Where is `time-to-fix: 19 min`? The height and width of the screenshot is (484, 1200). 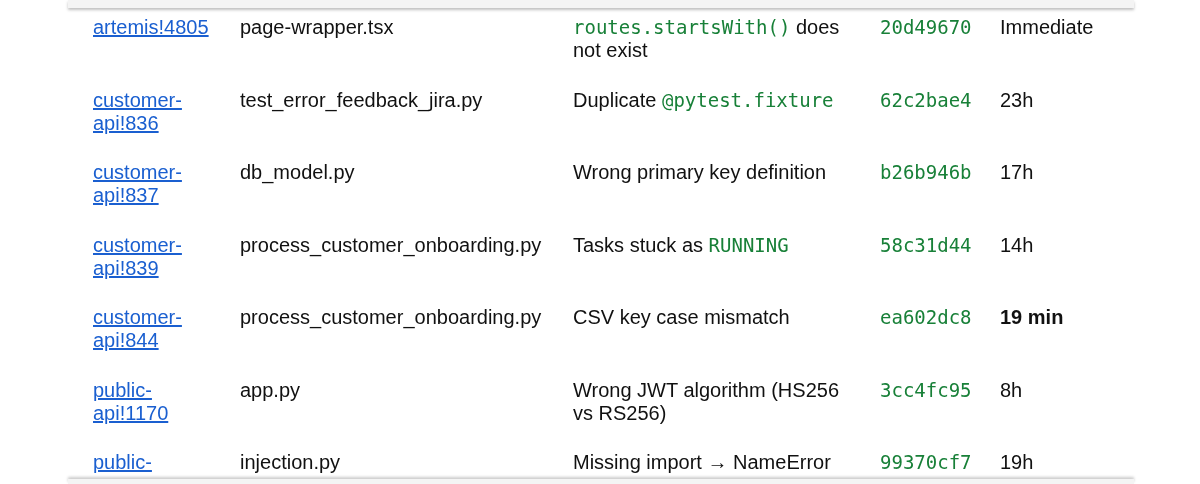
time-to-fix: 19 min is located at coordinates (1032, 317).